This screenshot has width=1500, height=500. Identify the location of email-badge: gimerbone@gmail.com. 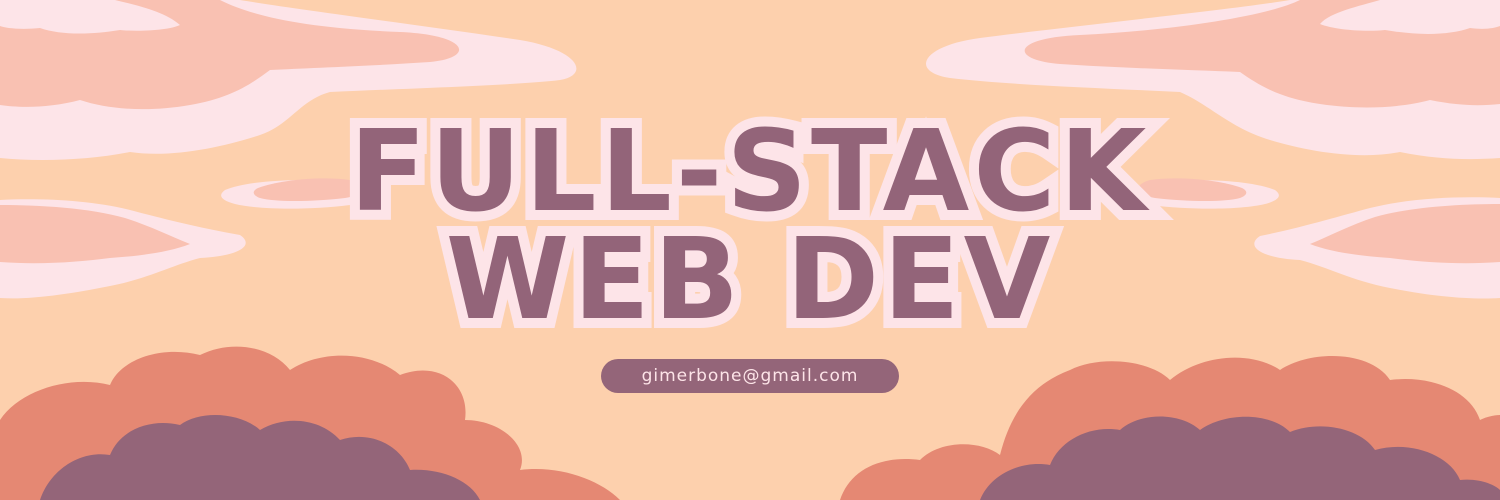
(750, 376).